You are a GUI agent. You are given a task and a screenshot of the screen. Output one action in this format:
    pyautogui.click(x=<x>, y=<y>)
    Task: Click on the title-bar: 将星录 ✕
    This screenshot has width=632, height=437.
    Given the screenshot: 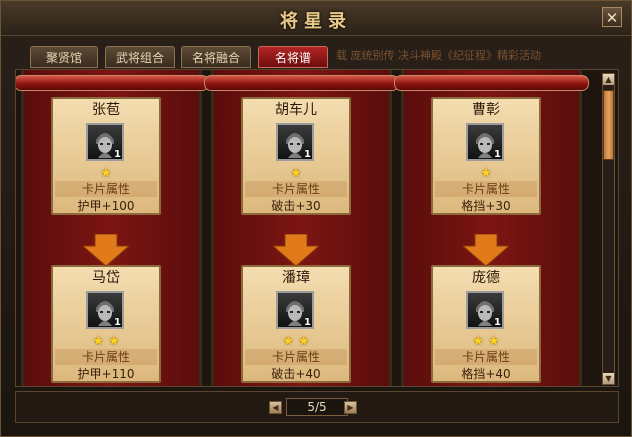 What is the action you would take?
    pyautogui.click(x=316, y=18)
    